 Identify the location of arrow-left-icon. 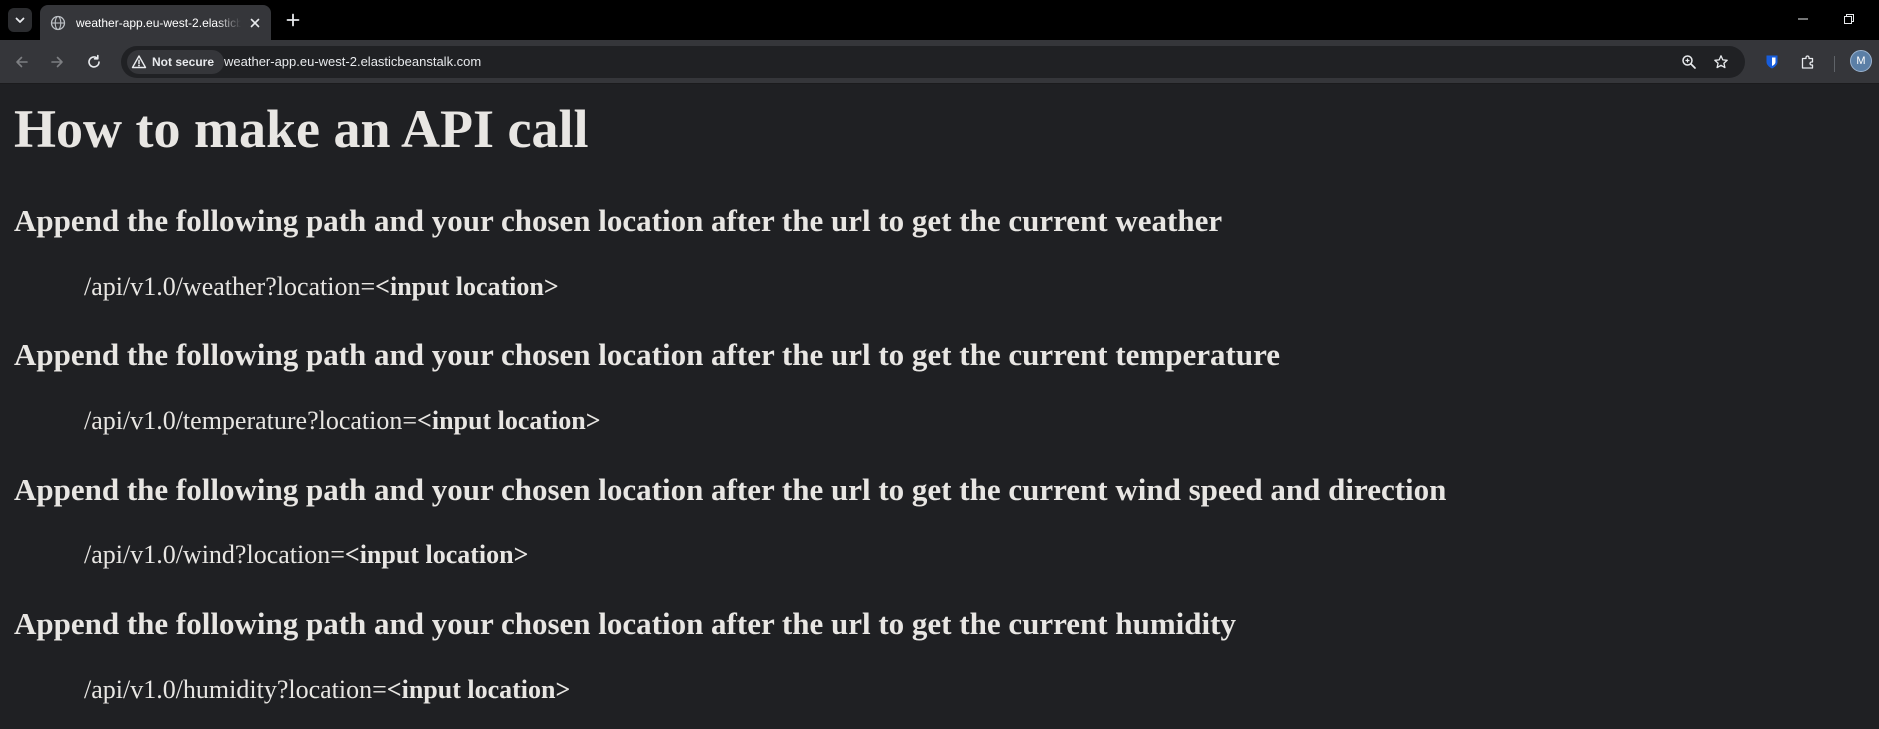
(22, 62).